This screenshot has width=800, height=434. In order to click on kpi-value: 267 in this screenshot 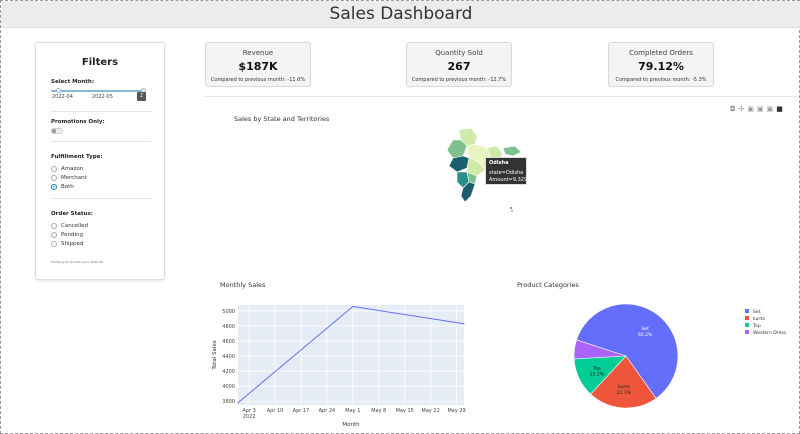, I will do `click(459, 66)`.